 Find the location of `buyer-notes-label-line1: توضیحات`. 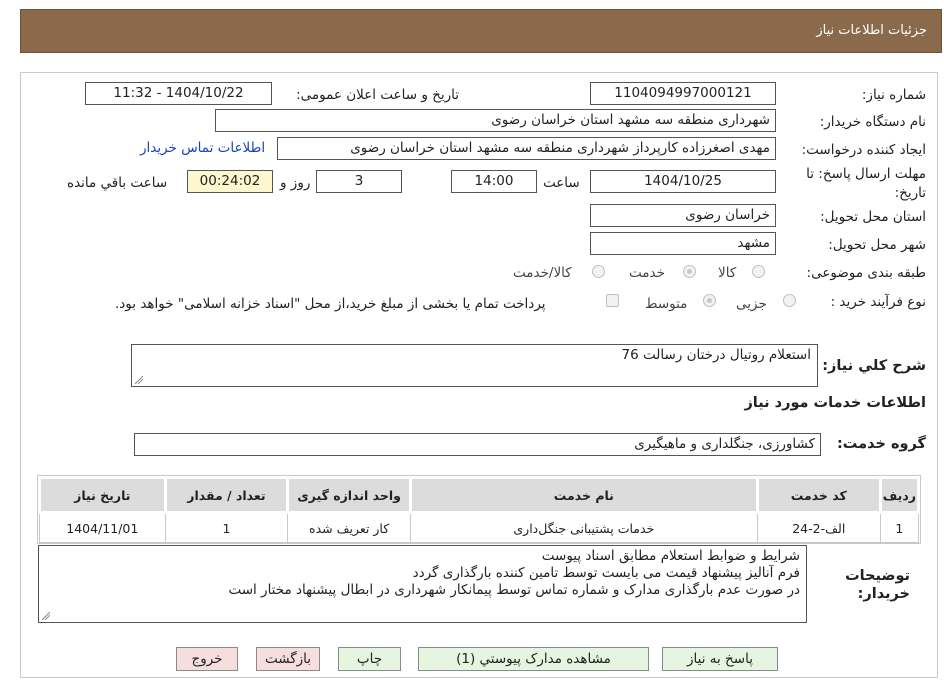

buyer-notes-label-line1: توضیحات is located at coordinates (877, 576).